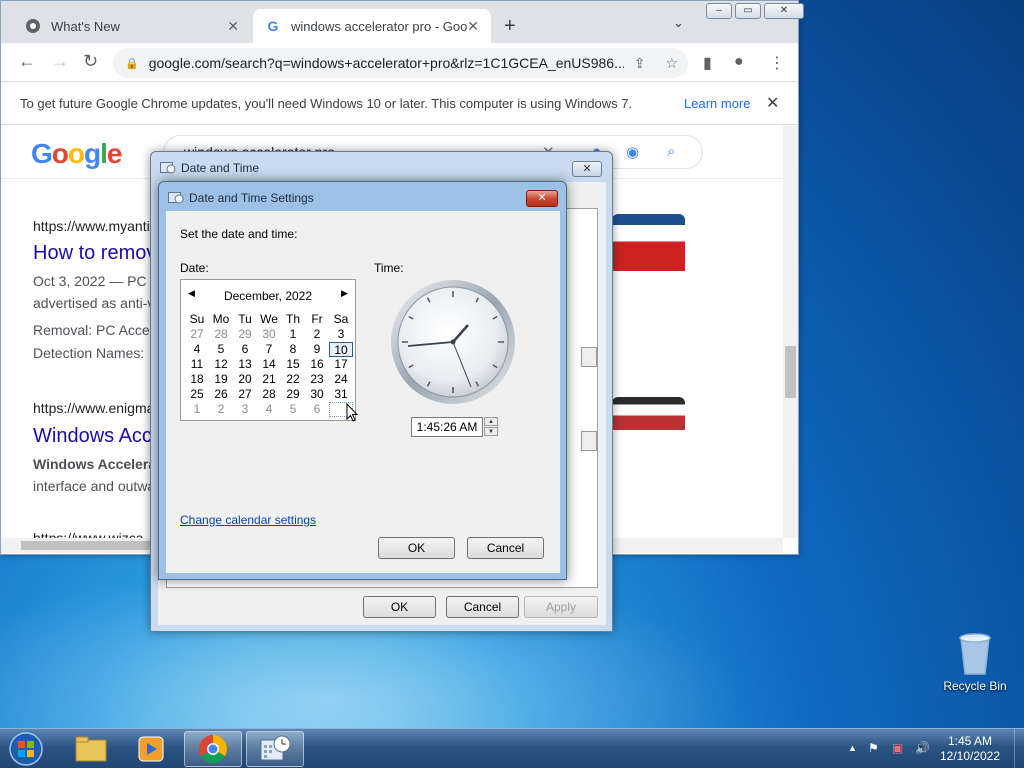 Image resolution: width=1024 pixels, height=768 pixels. Describe the element at coordinates (197, 394) in the screenshot. I see `calendar-day: 25` at that location.